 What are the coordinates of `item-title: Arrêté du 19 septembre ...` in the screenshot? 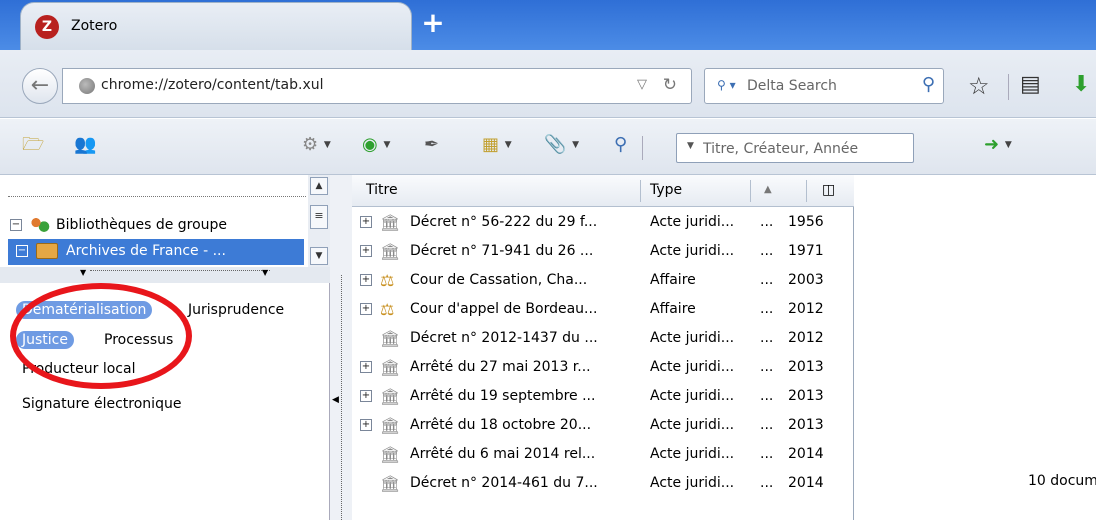 It's located at (503, 396).